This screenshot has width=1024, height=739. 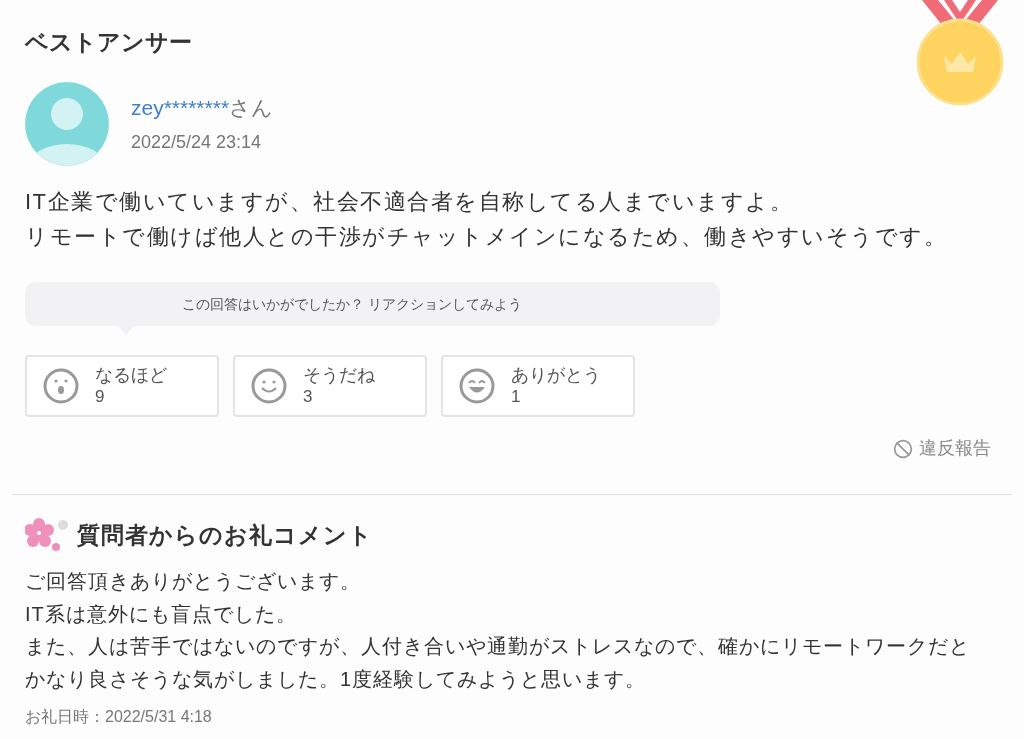 What do you see at coordinates (556, 375) in the screenshot?
I see `reaction-label: ありがとう` at bounding box center [556, 375].